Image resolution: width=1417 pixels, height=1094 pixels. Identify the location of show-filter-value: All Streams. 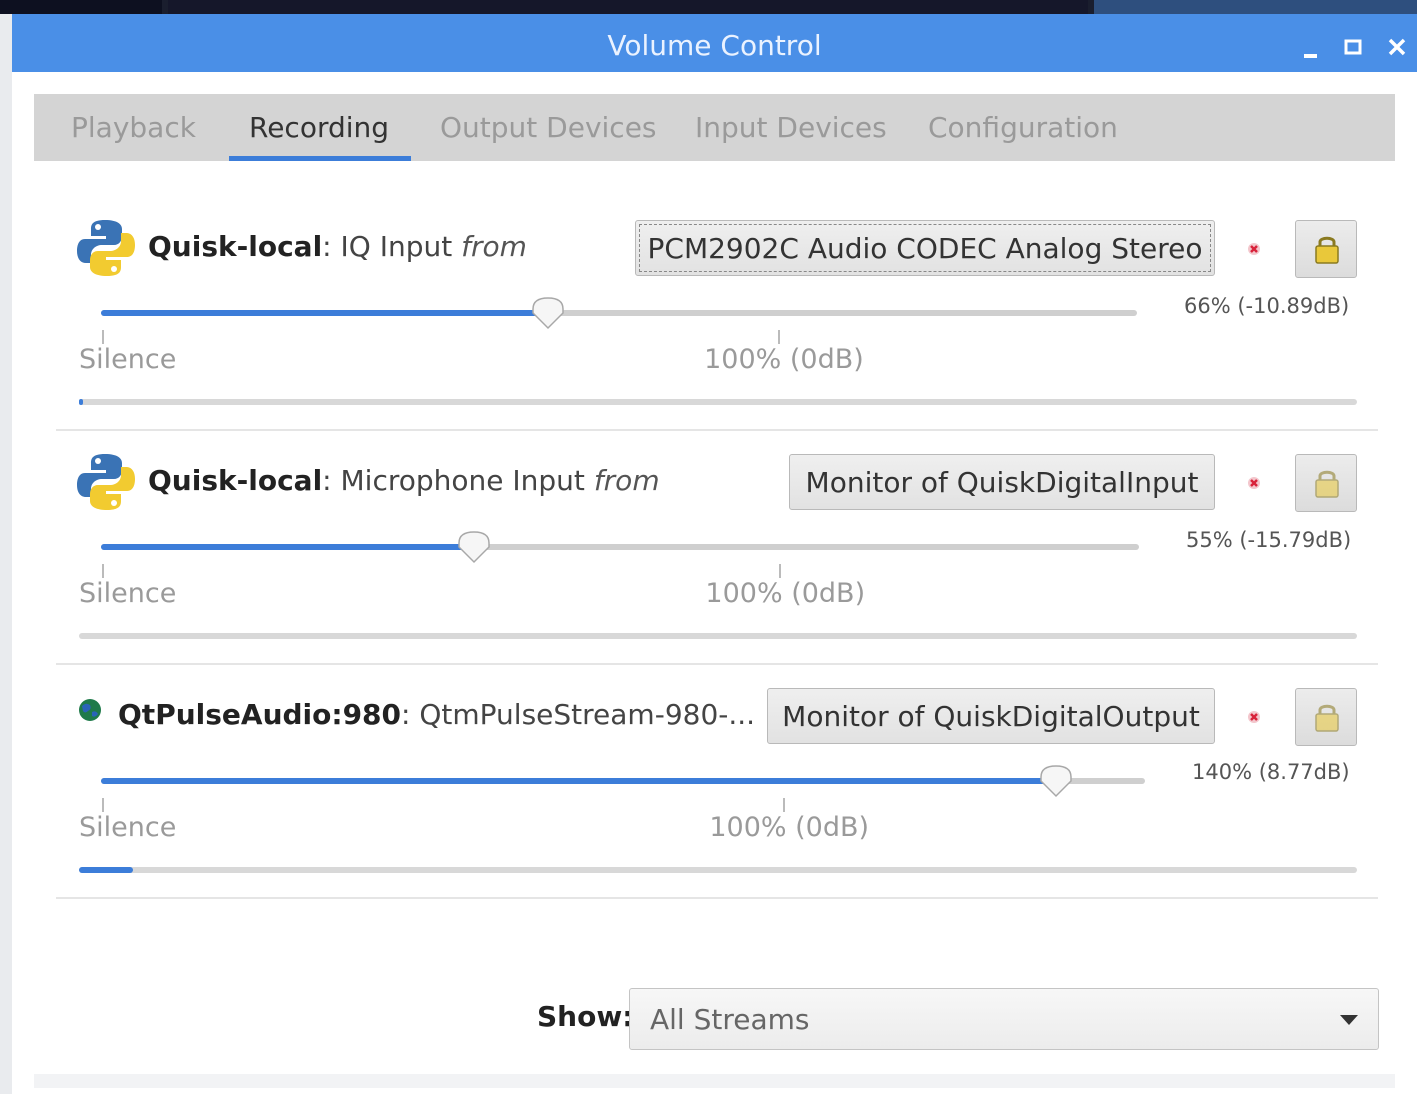
(730, 1019).